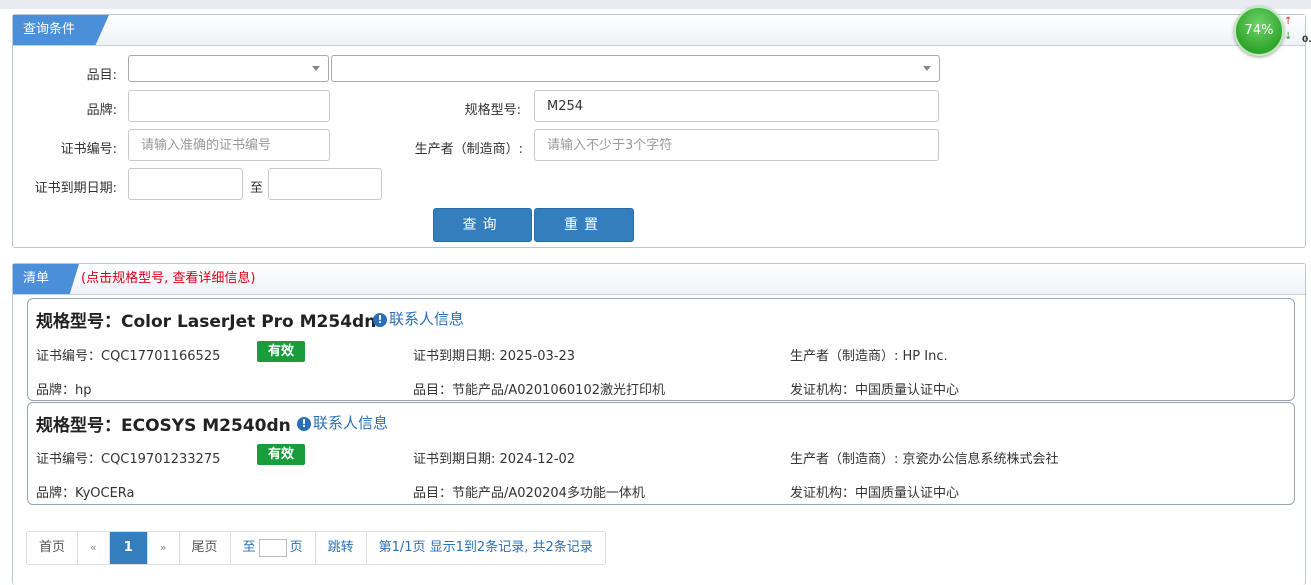 This screenshot has width=1311, height=585. What do you see at coordinates (205, 548) in the screenshot?
I see `last-page-button: 尾页` at bounding box center [205, 548].